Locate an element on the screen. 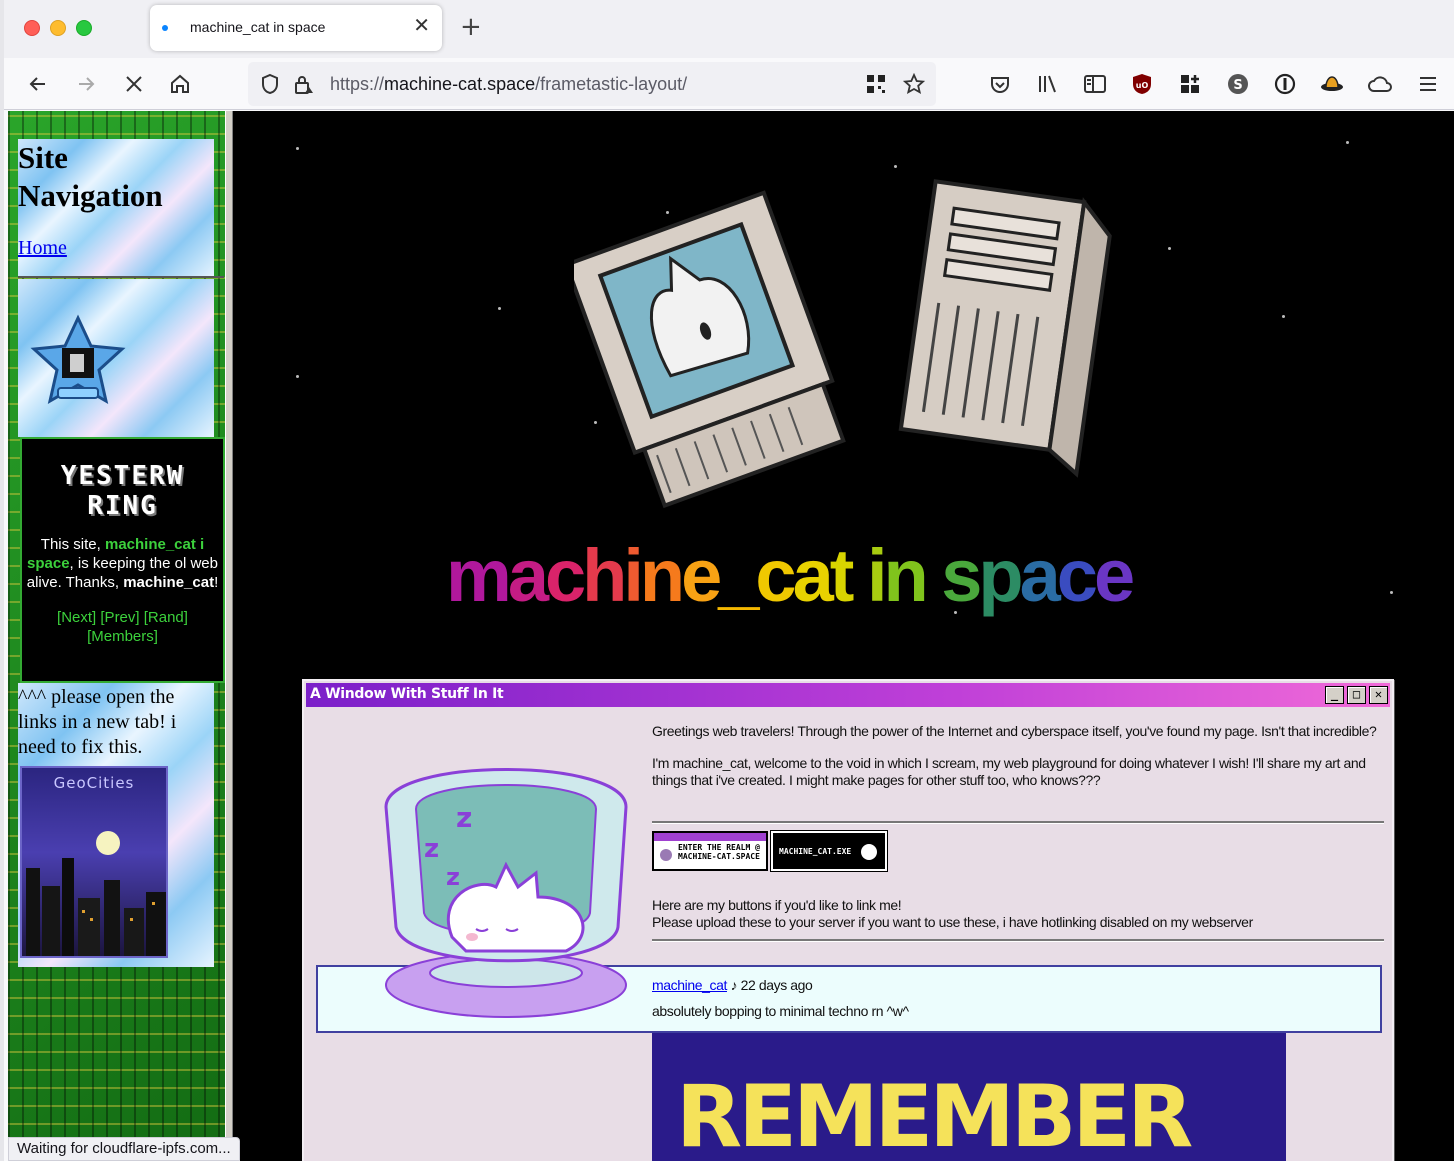  computer-illustration is located at coordinates (843, 344).